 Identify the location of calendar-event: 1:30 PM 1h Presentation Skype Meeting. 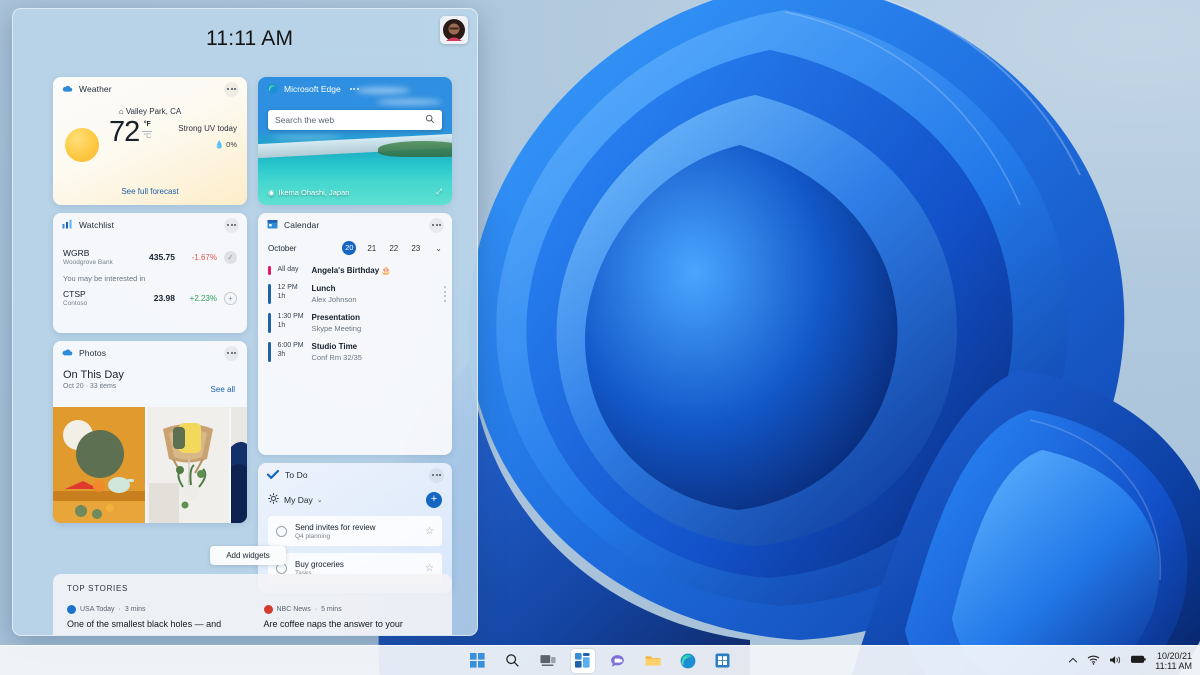
(355, 323).